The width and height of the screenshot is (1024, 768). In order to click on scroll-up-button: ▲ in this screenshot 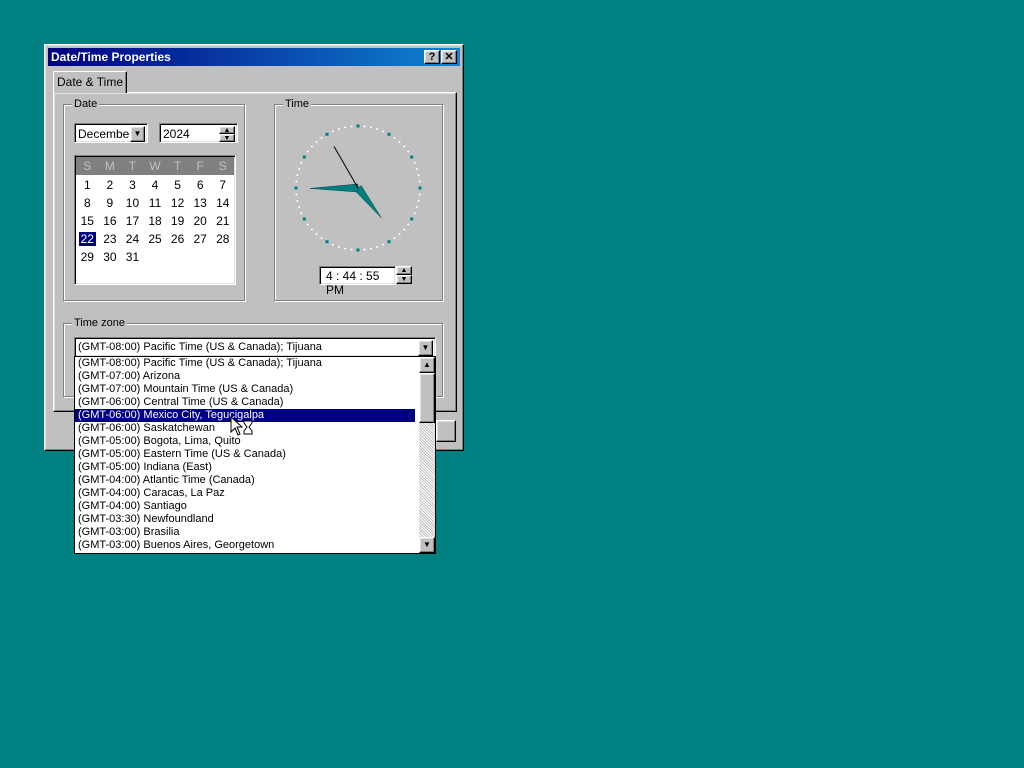, I will do `click(427, 365)`.